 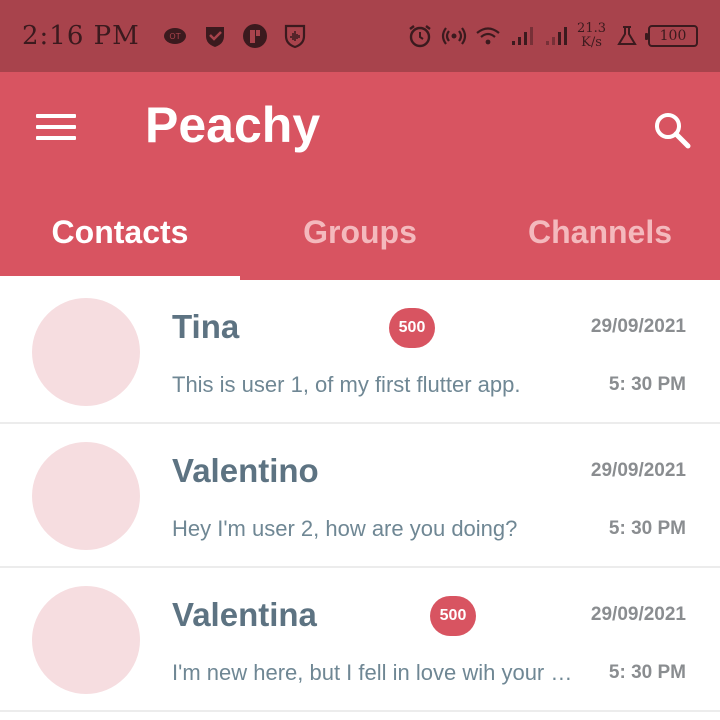 What do you see at coordinates (233, 125) in the screenshot?
I see `app-title: Peachy` at bounding box center [233, 125].